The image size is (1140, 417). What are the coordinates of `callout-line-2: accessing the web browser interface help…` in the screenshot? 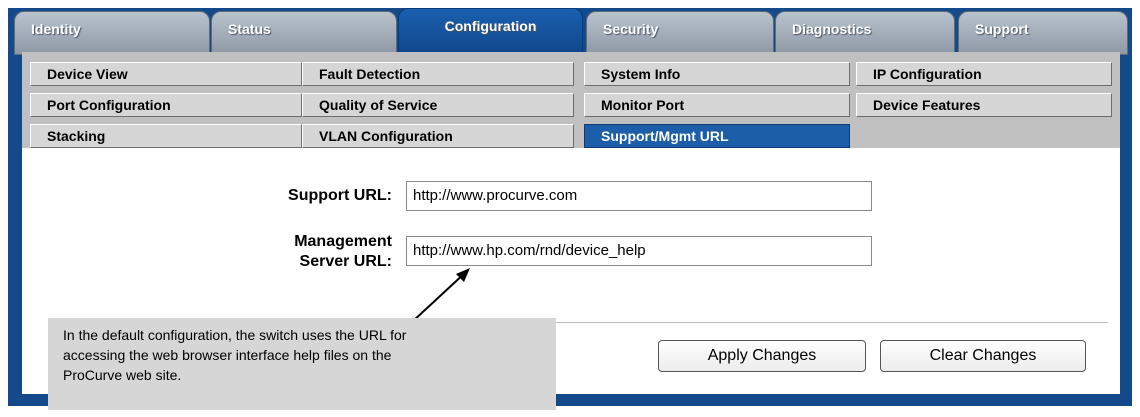 It's located at (227, 355).